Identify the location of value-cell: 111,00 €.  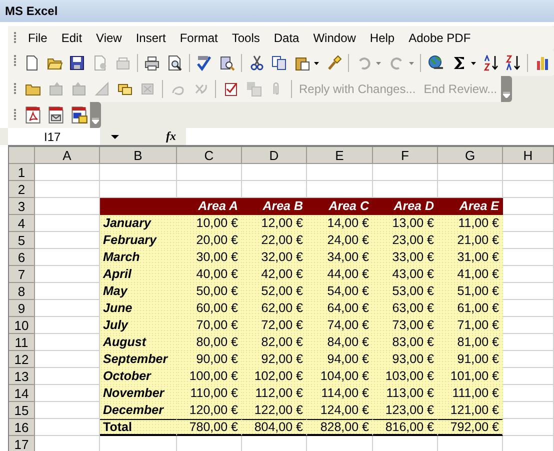
(470, 393).